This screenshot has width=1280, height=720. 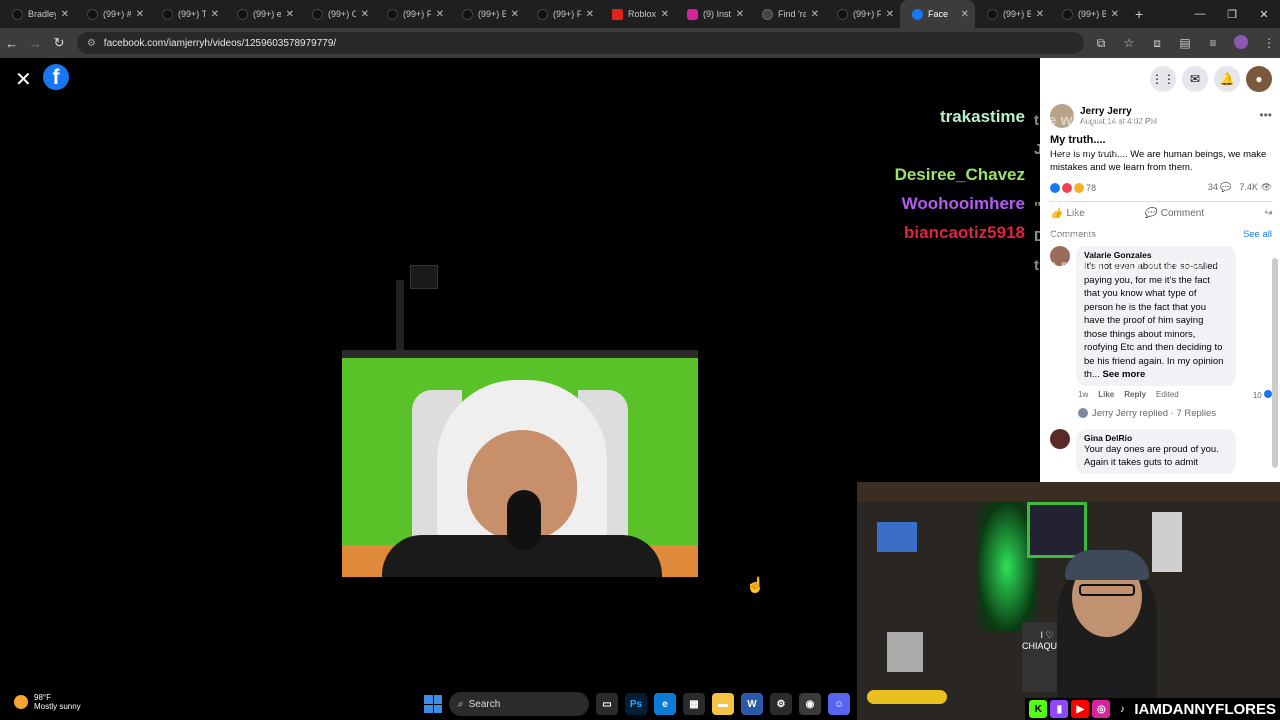 I want to click on settings-icon: ⚙, so click(x=781, y=704).